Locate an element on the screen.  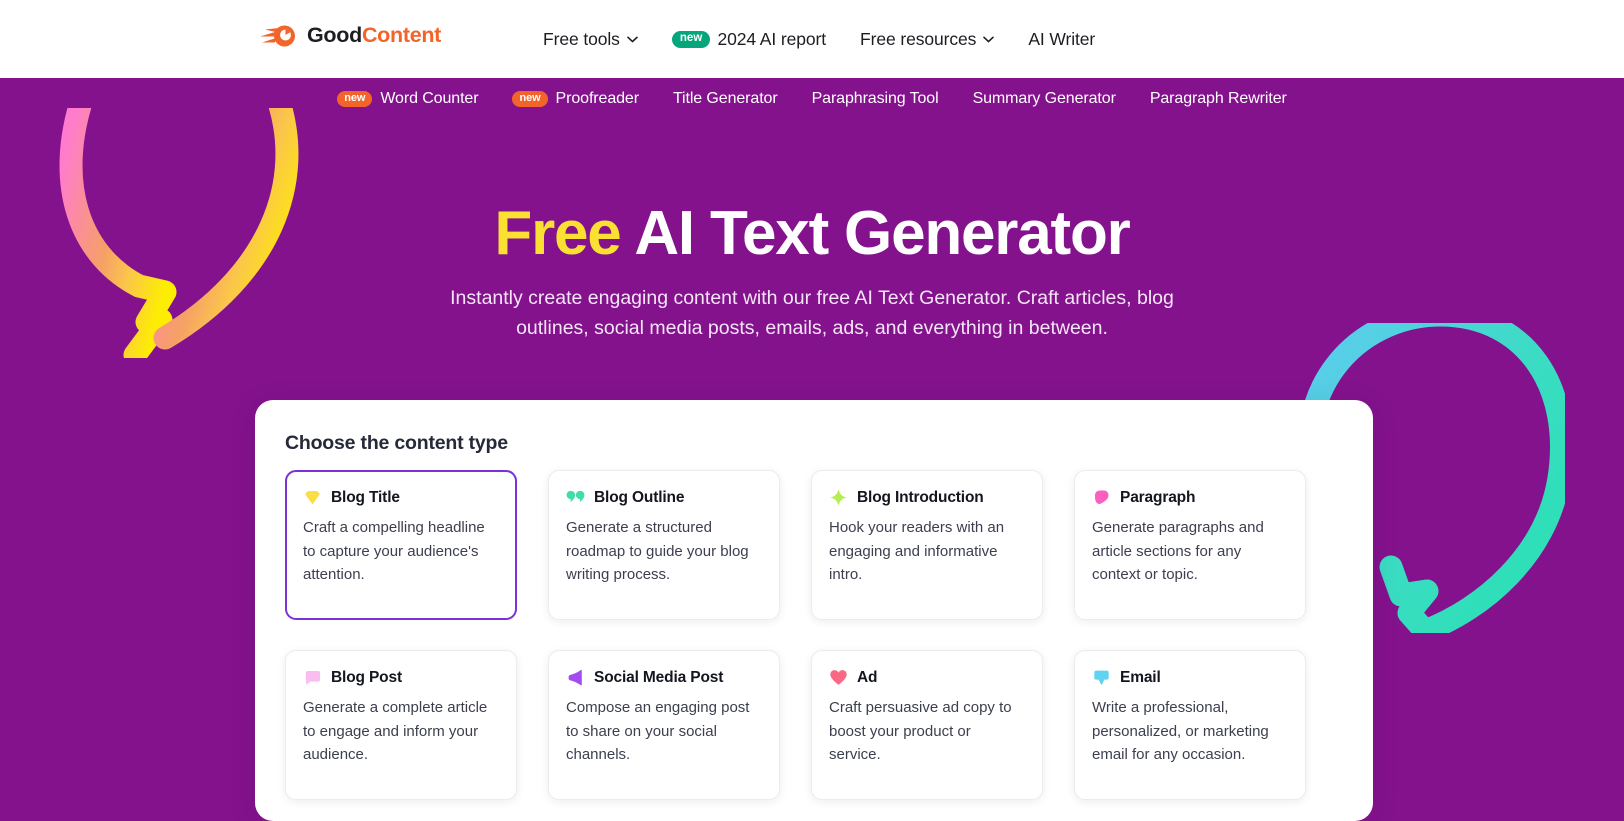
heart-icon is located at coordinates (838, 677).